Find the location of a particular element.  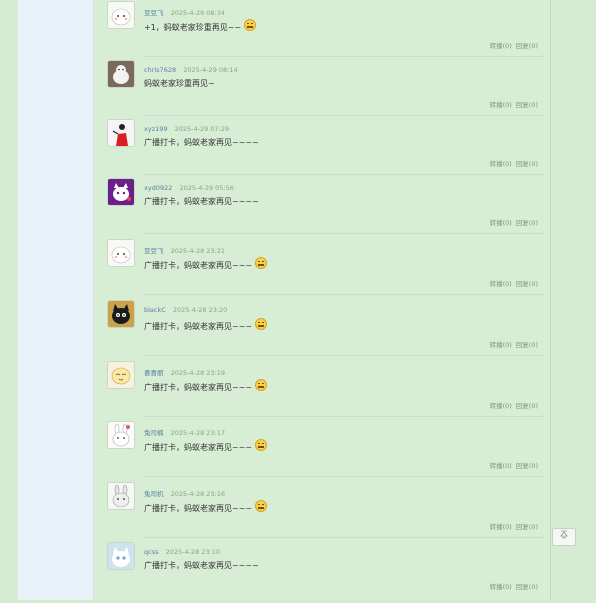

username: chris7628 is located at coordinates (160, 70).